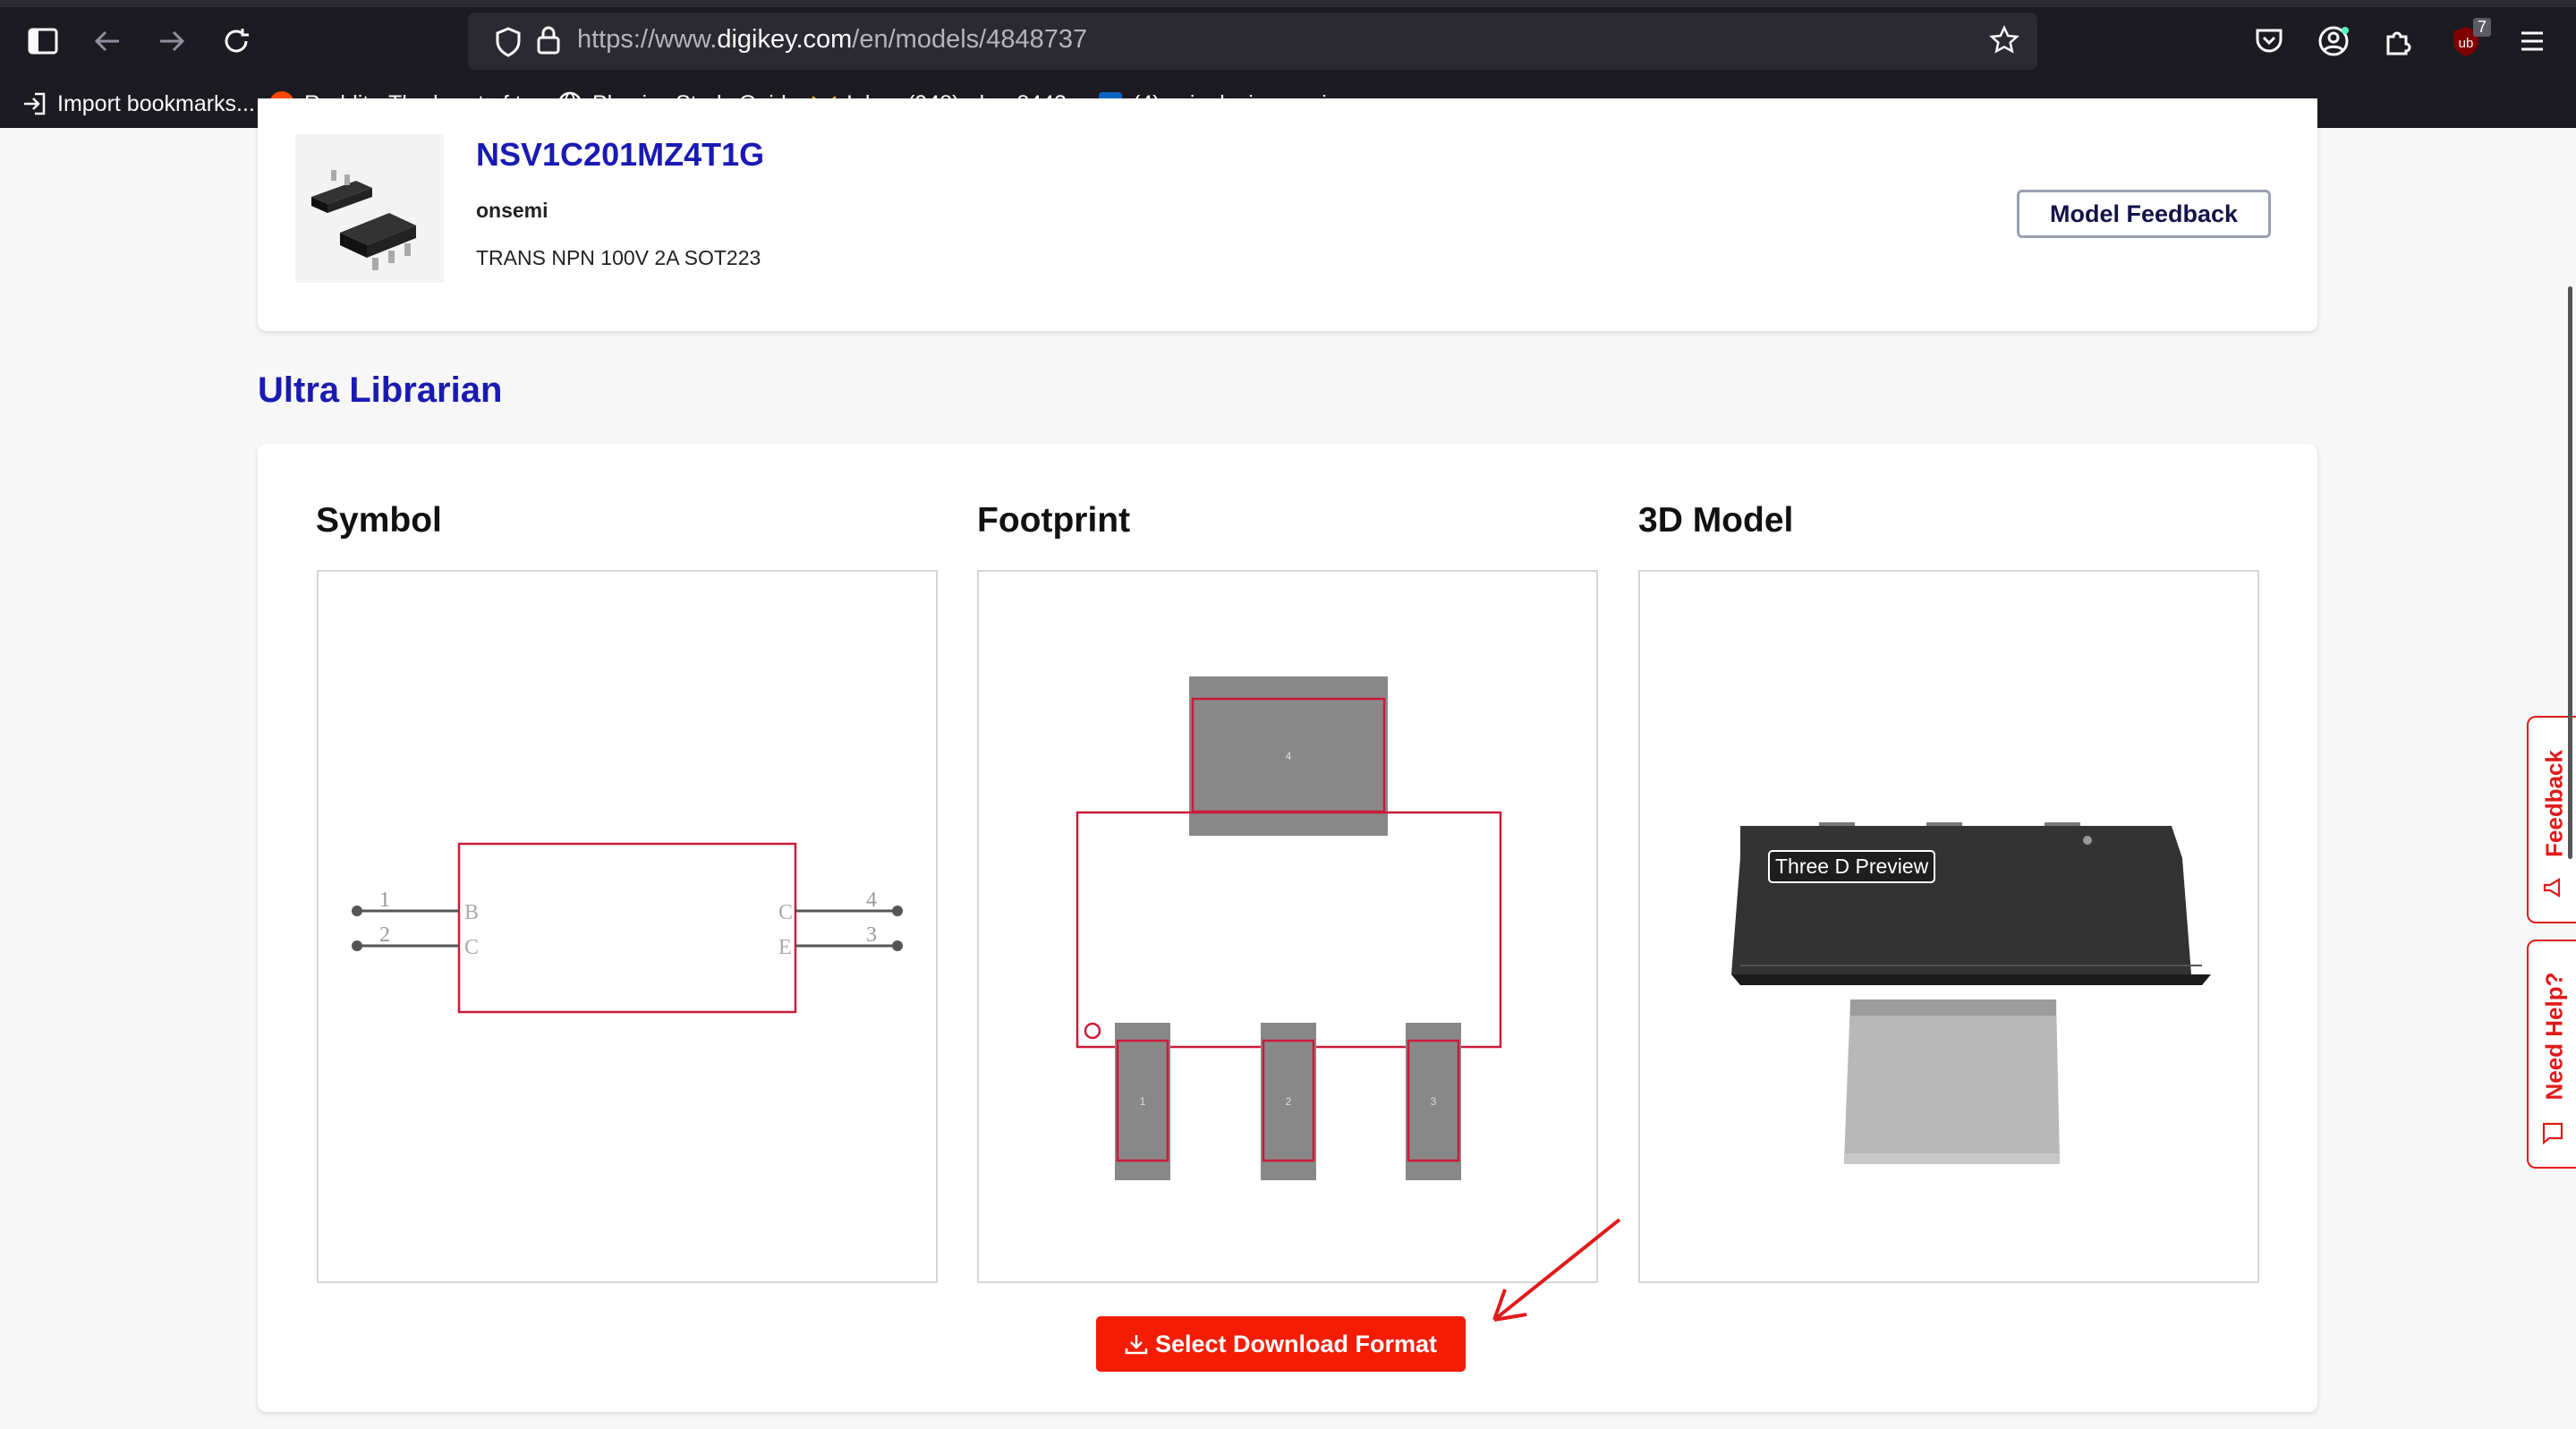 Image resolution: width=2576 pixels, height=1429 pixels. Describe the element at coordinates (1143, 1101) in the screenshot. I see `pad-1-label: 1` at that location.